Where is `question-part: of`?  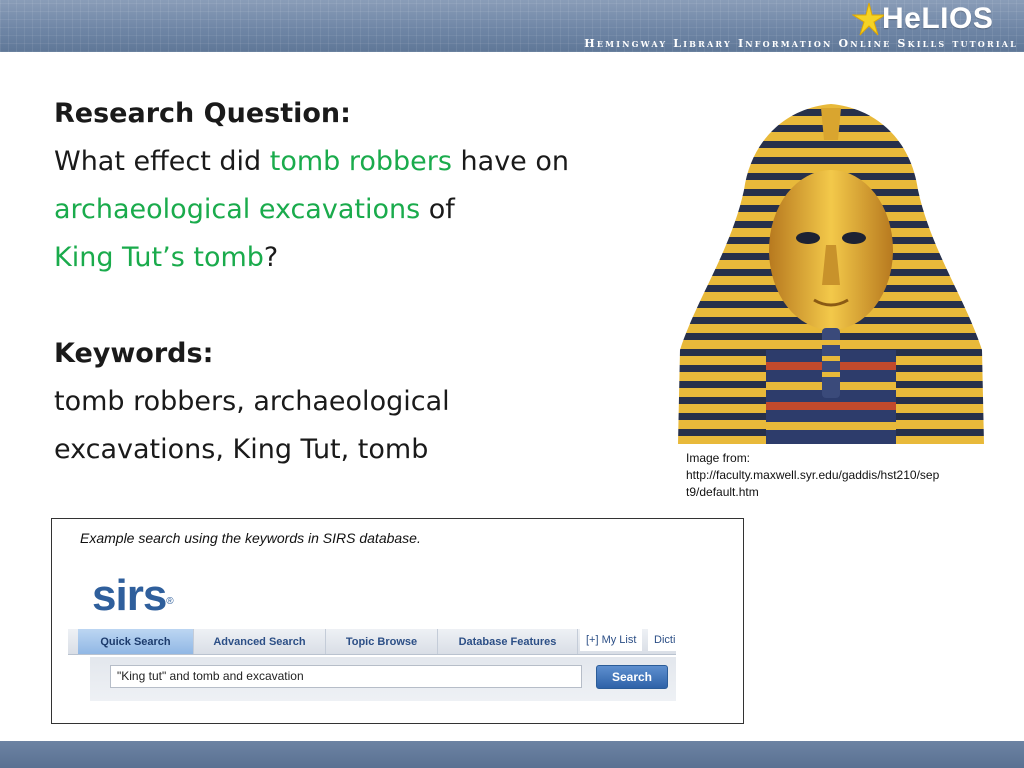
question-part: of is located at coordinates (437, 209).